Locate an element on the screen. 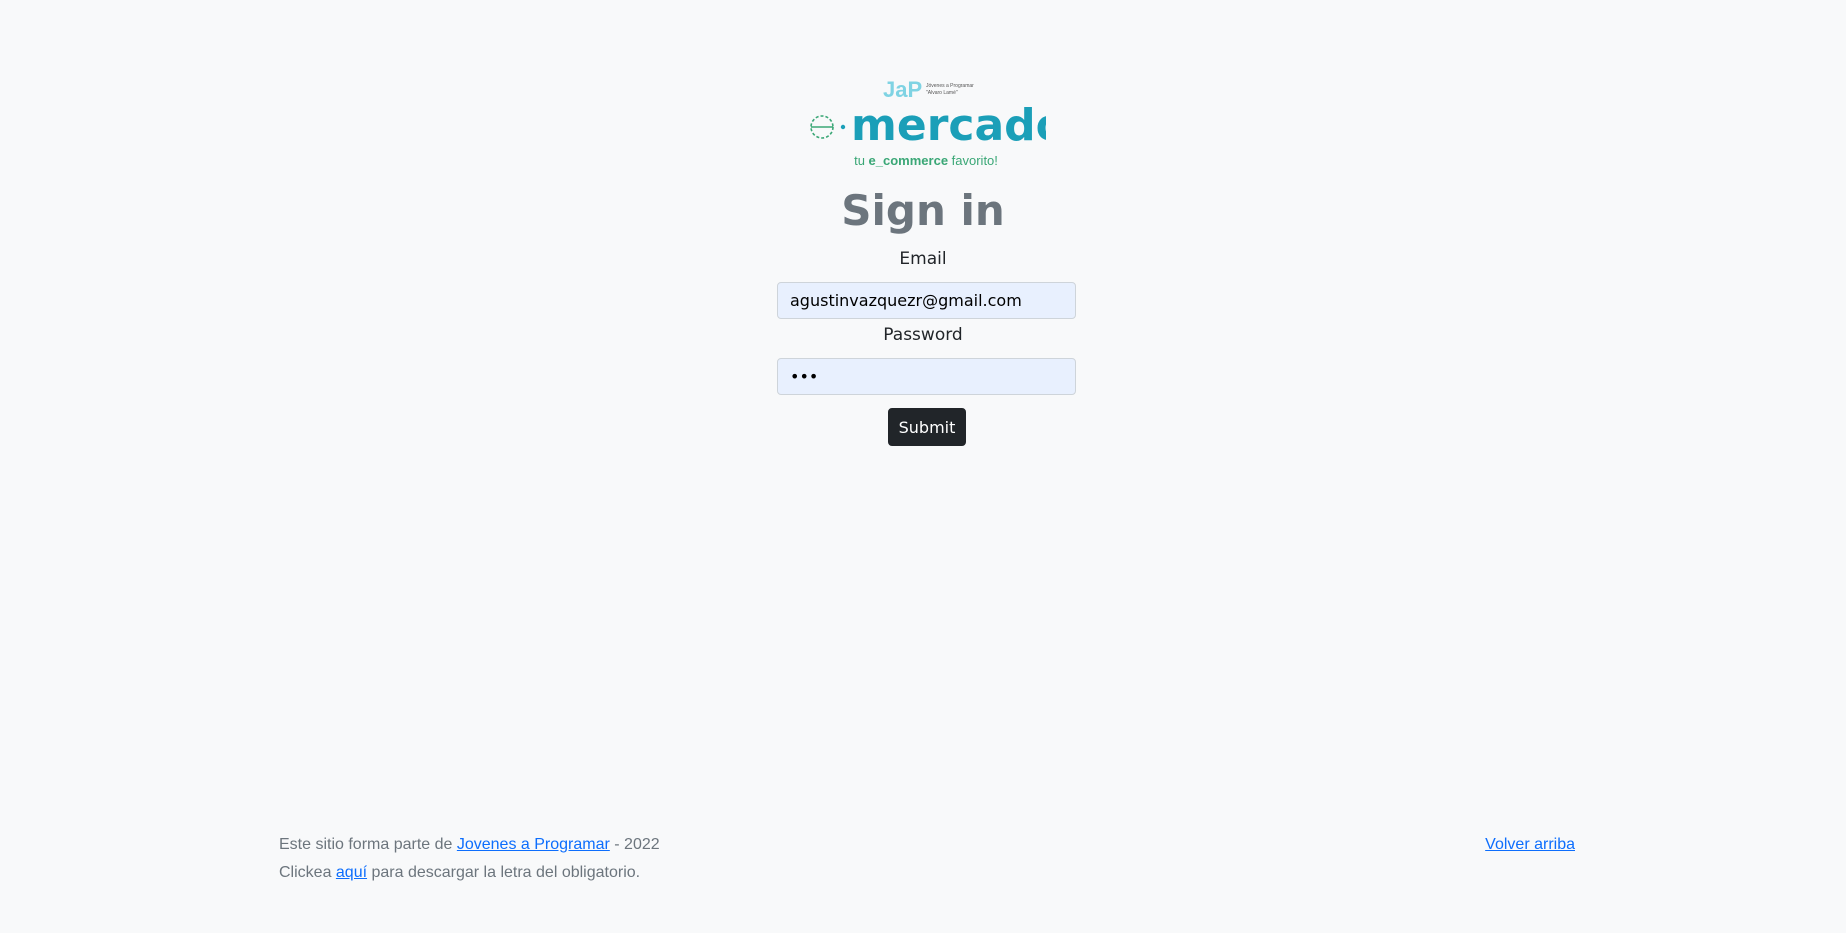 The height and width of the screenshot is (933, 1846). footer-credits-prefix: Este sitio forma parte de is located at coordinates (368, 844).